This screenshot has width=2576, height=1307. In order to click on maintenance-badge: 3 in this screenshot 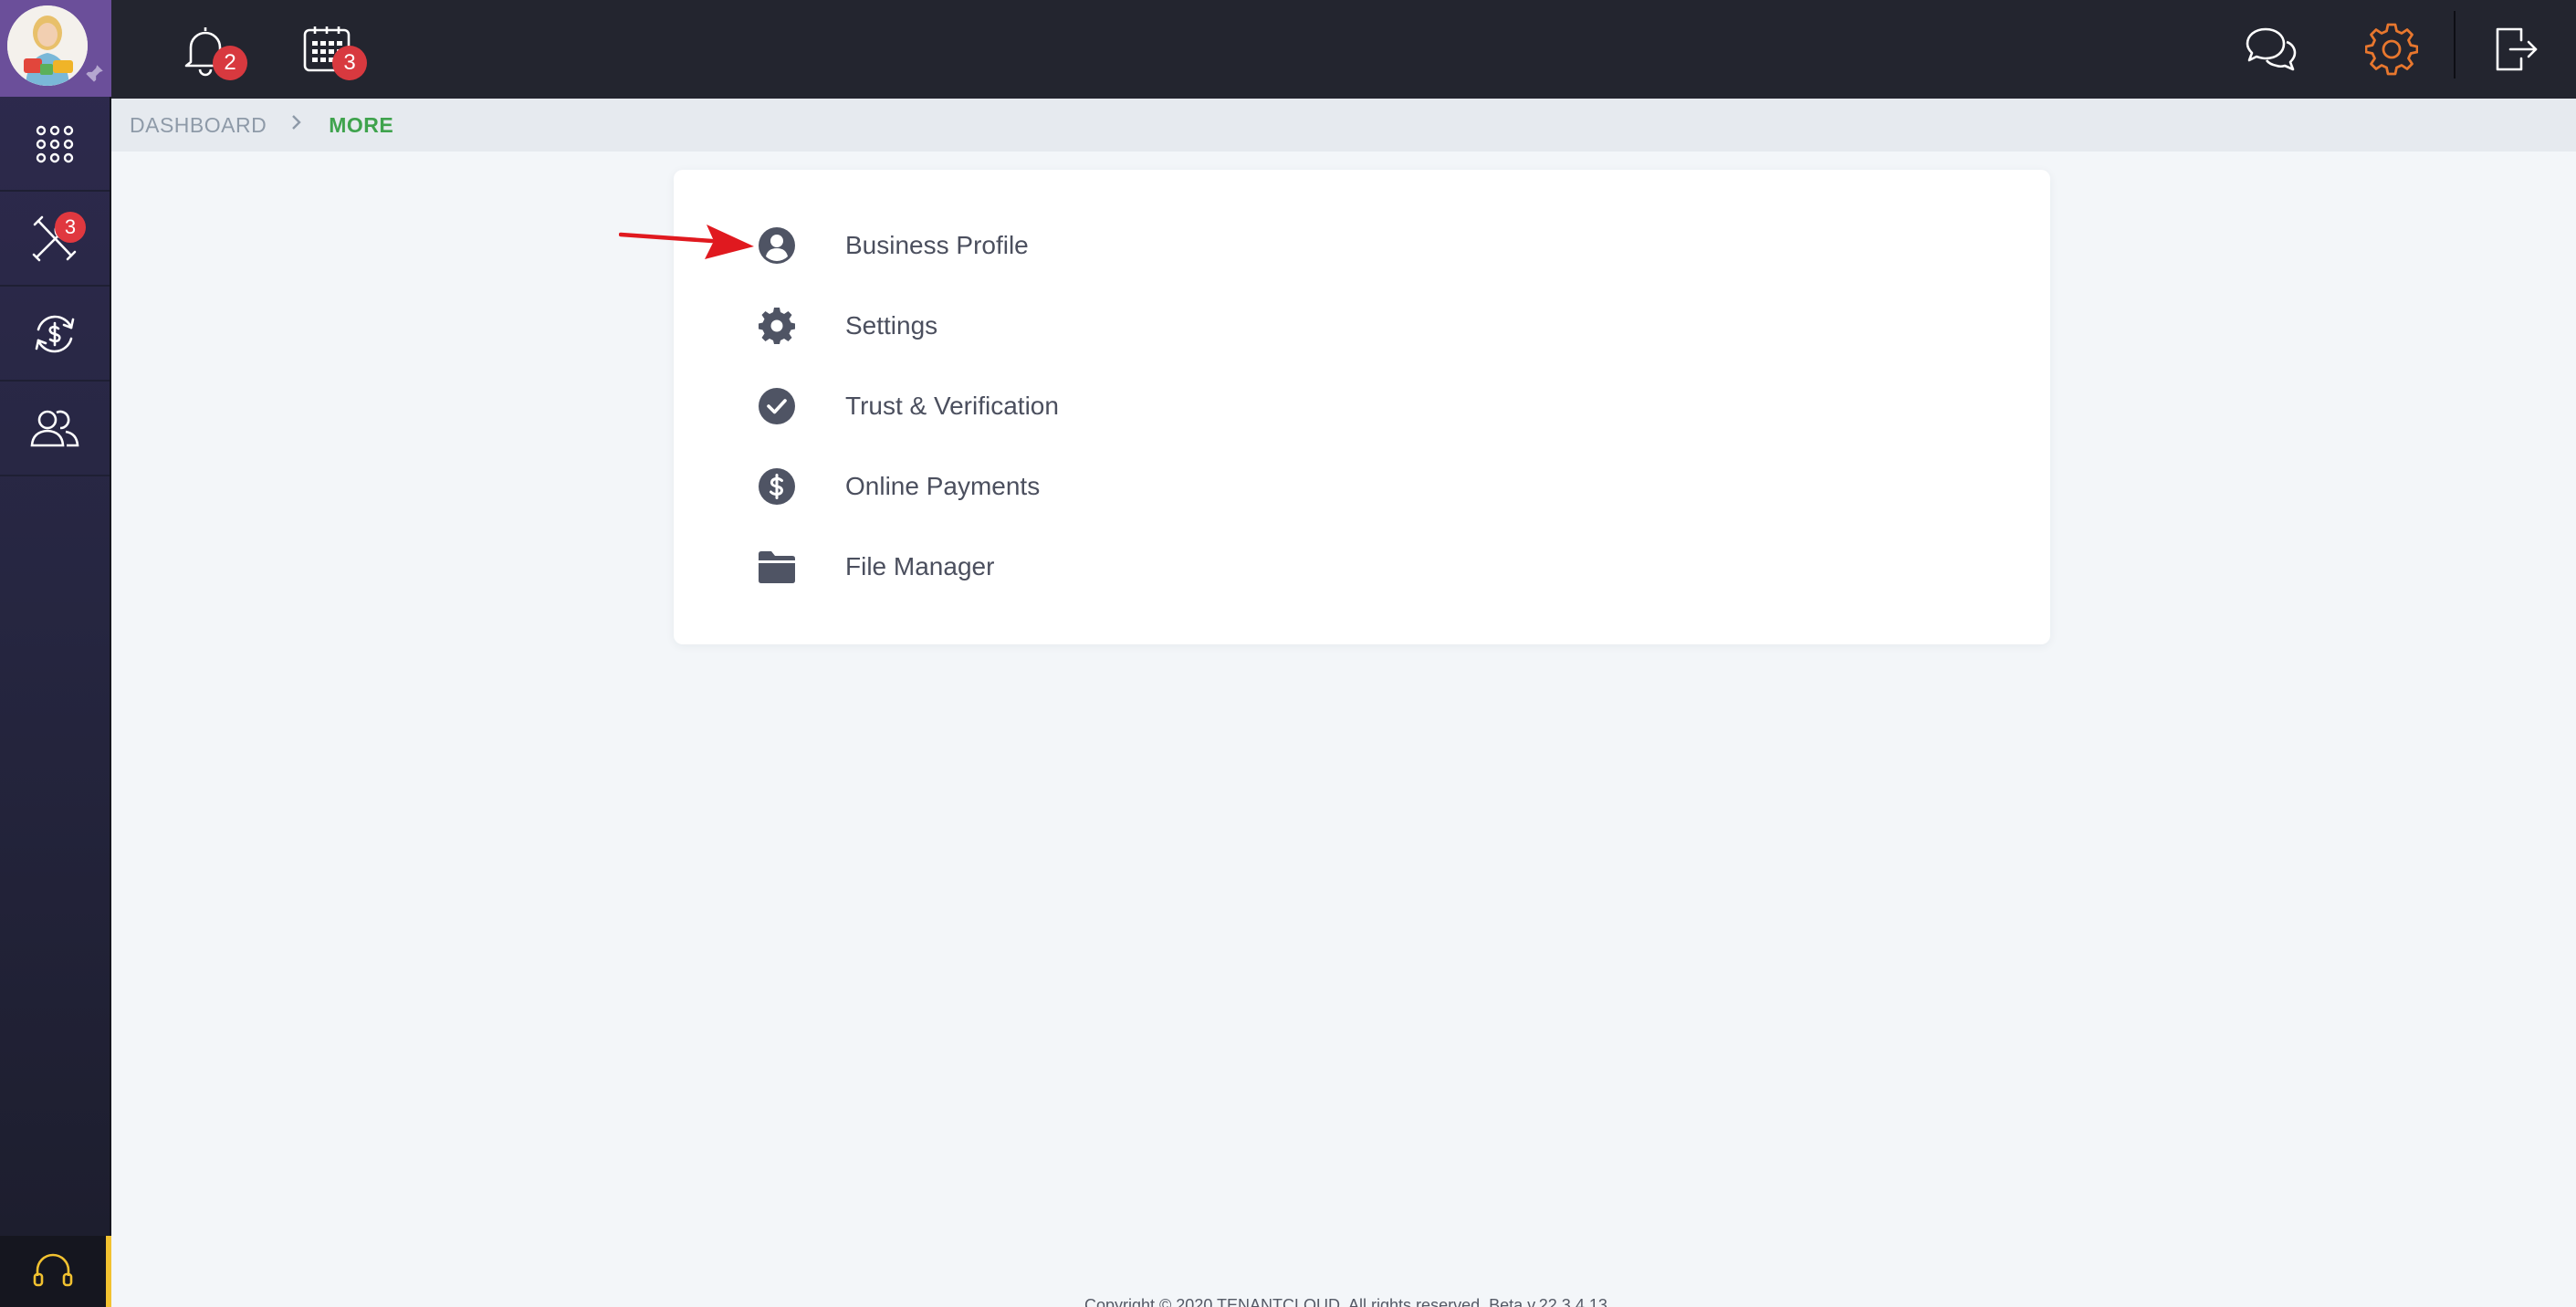, I will do `click(70, 227)`.